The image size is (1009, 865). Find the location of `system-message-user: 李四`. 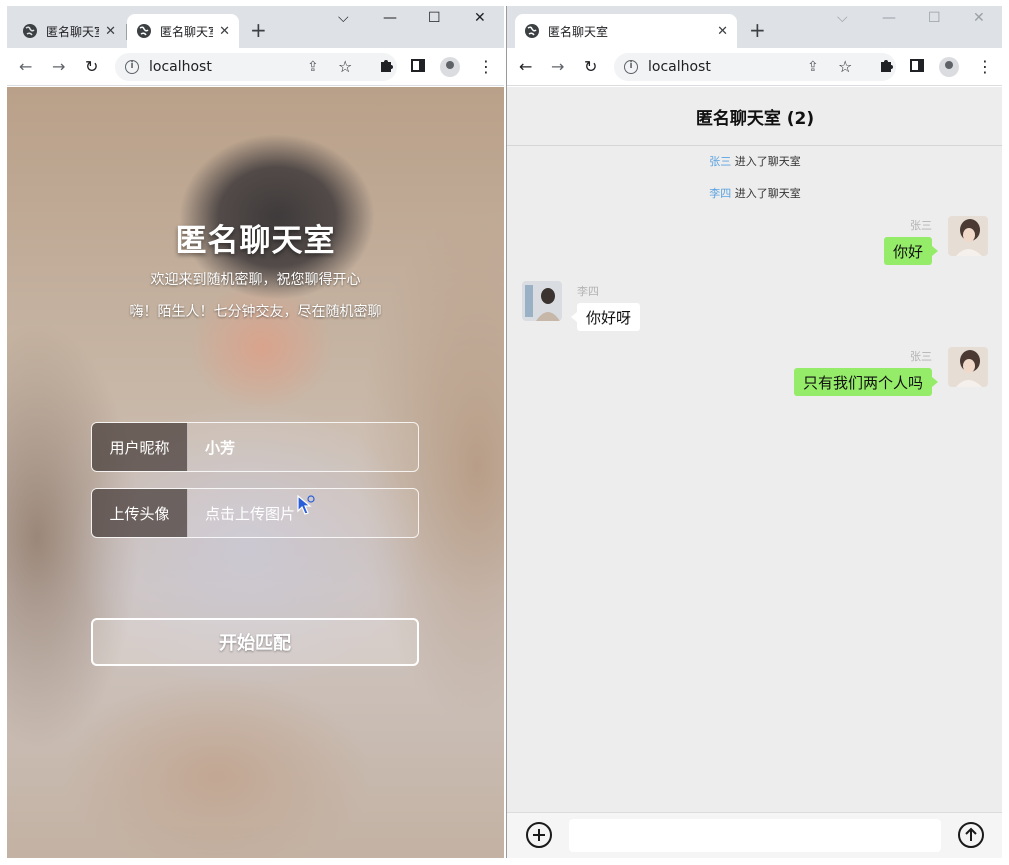

system-message-user: 李四 is located at coordinates (720, 193).